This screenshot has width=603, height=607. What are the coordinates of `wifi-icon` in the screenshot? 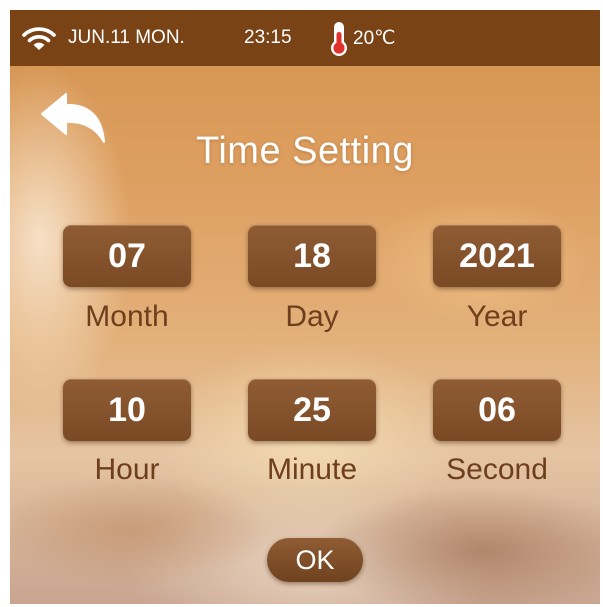 It's located at (39, 38).